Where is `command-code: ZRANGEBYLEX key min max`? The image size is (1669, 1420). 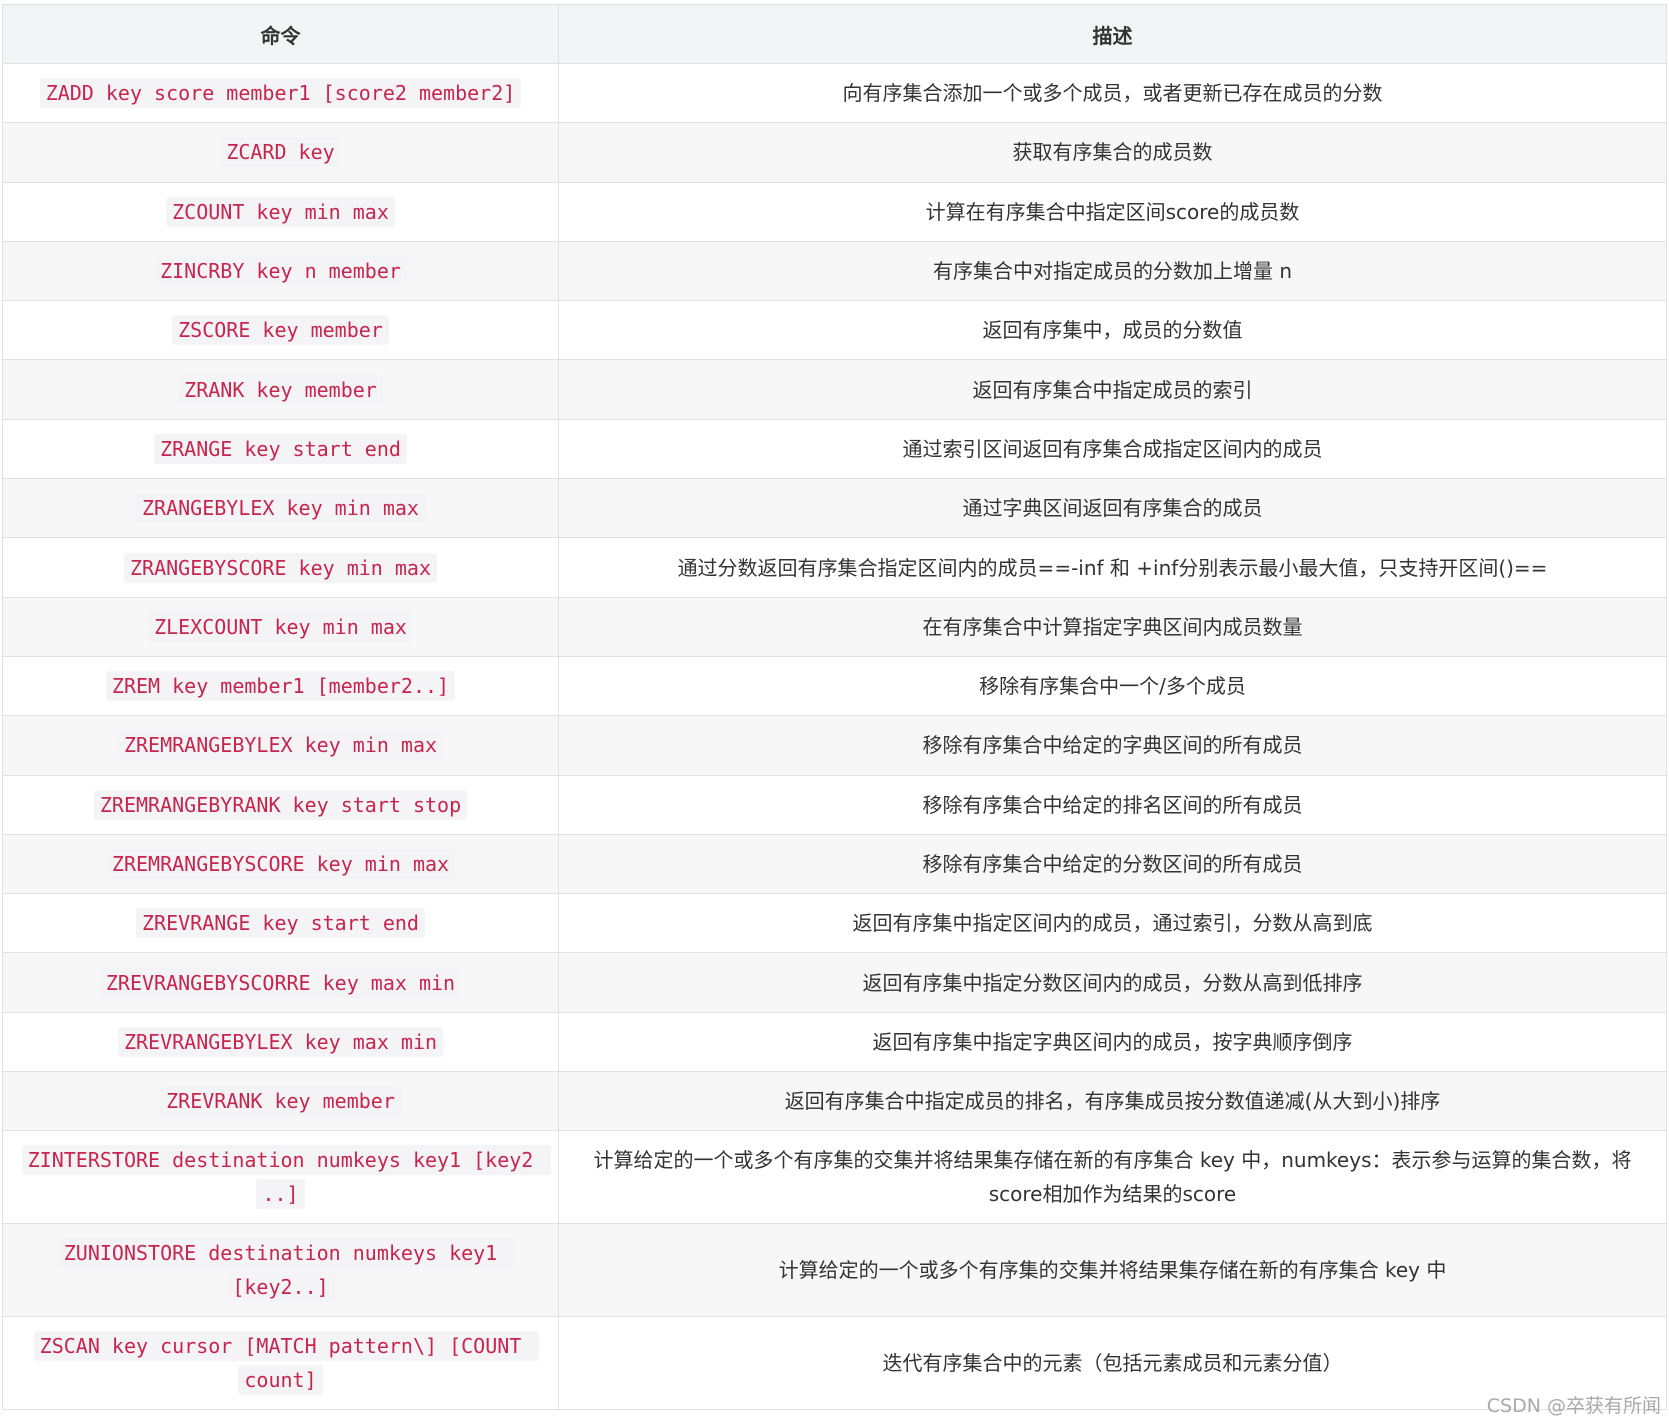 command-code: ZRANGEBYLEX key min max is located at coordinates (280, 508).